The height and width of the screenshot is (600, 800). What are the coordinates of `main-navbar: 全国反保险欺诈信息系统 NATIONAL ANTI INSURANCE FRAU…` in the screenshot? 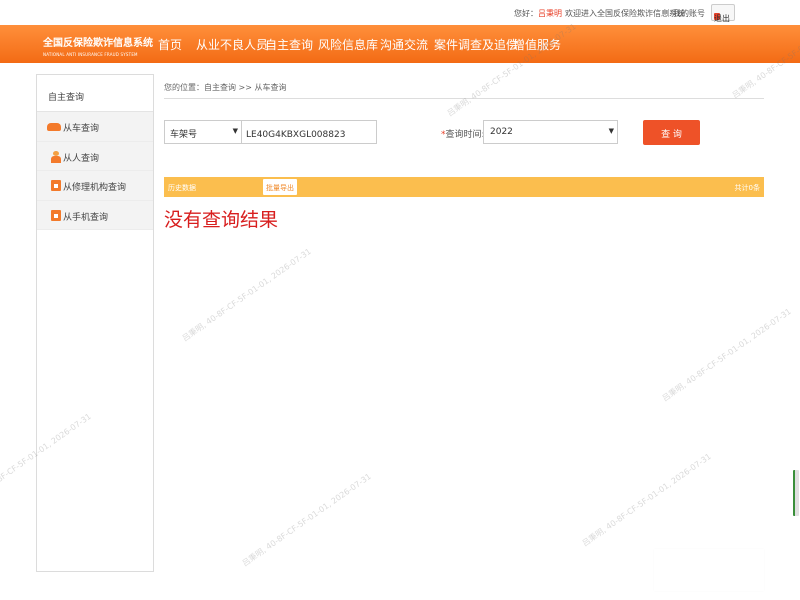 It's located at (400, 44).